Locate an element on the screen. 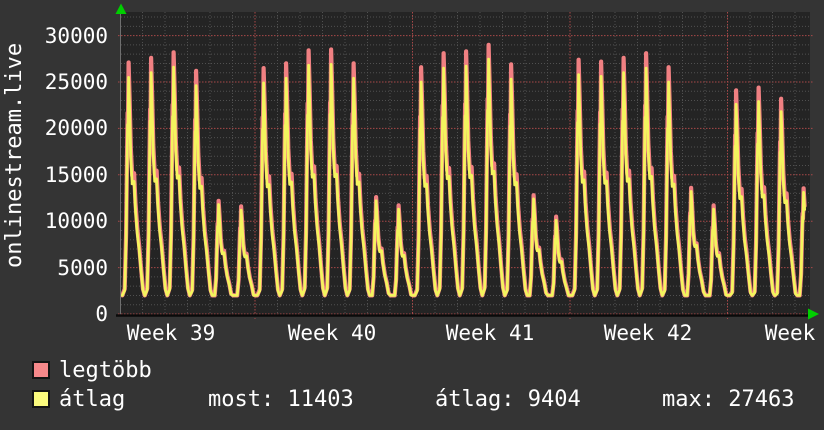 The width and height of the screenshot is (824, 430). x-axis-week-label: Week 42 is located at coordinates (648, 333).